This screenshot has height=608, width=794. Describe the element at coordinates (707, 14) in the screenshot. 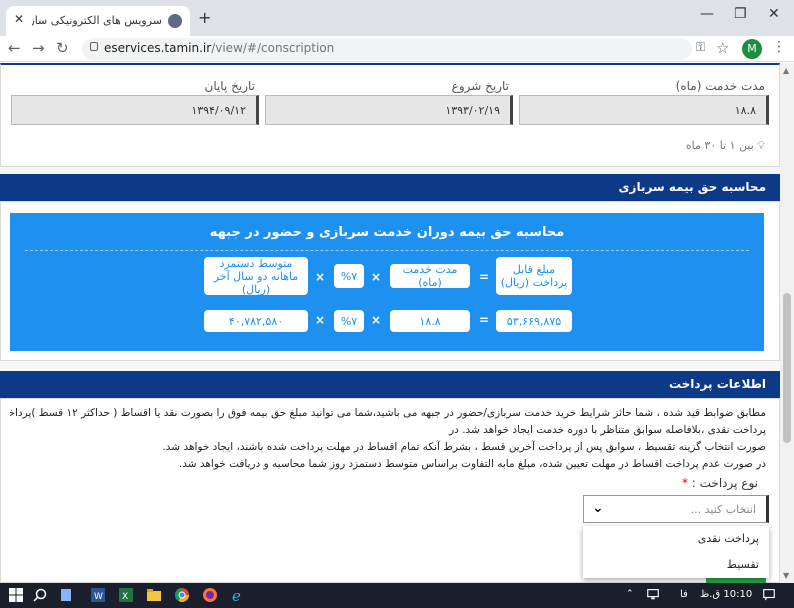

I see `window-minimize-button: —` at that location.